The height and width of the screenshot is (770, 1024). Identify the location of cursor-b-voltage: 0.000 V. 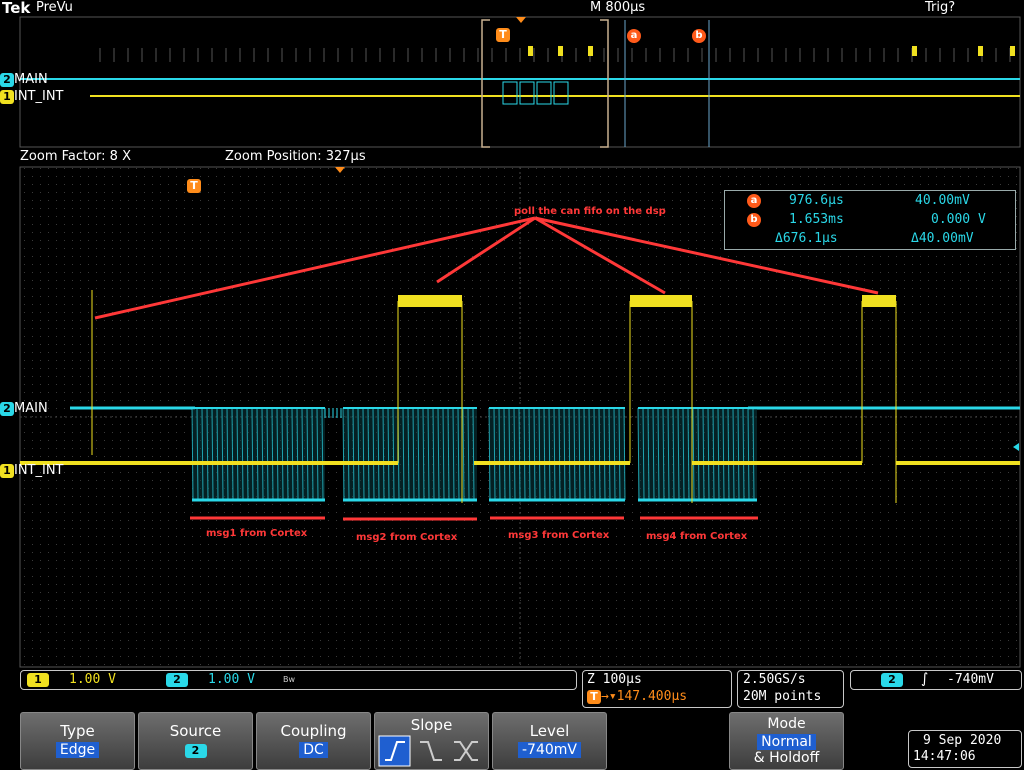
(958, 219).